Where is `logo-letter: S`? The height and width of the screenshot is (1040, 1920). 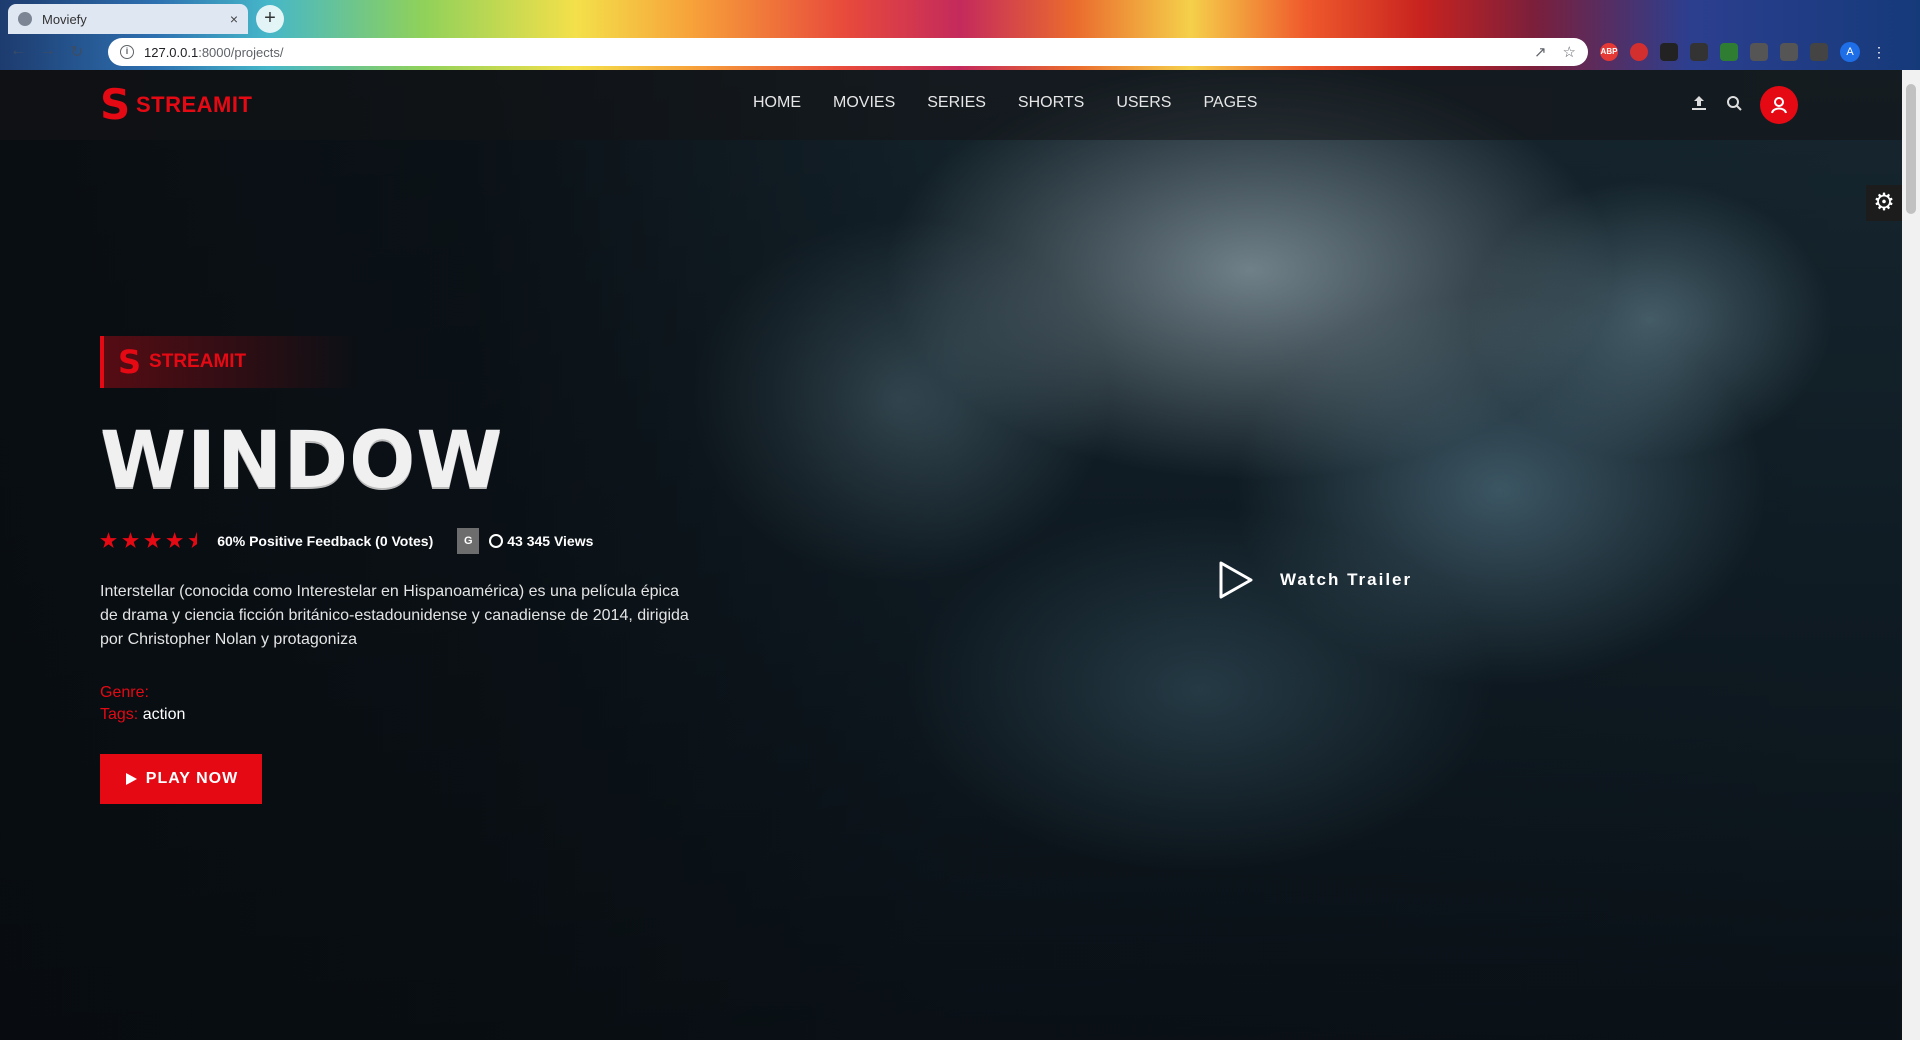 logo-letter: S is located at coordinates (115, 104).